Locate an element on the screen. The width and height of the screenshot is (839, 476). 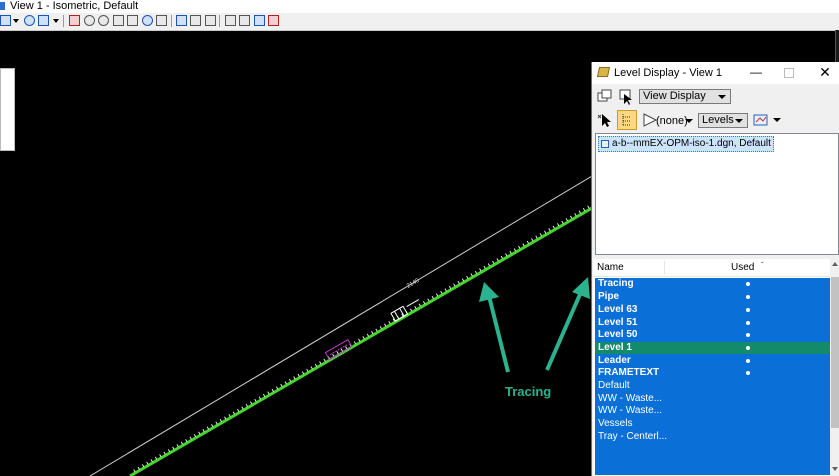
clip-mask-icon is located at coordinates (259, 20).